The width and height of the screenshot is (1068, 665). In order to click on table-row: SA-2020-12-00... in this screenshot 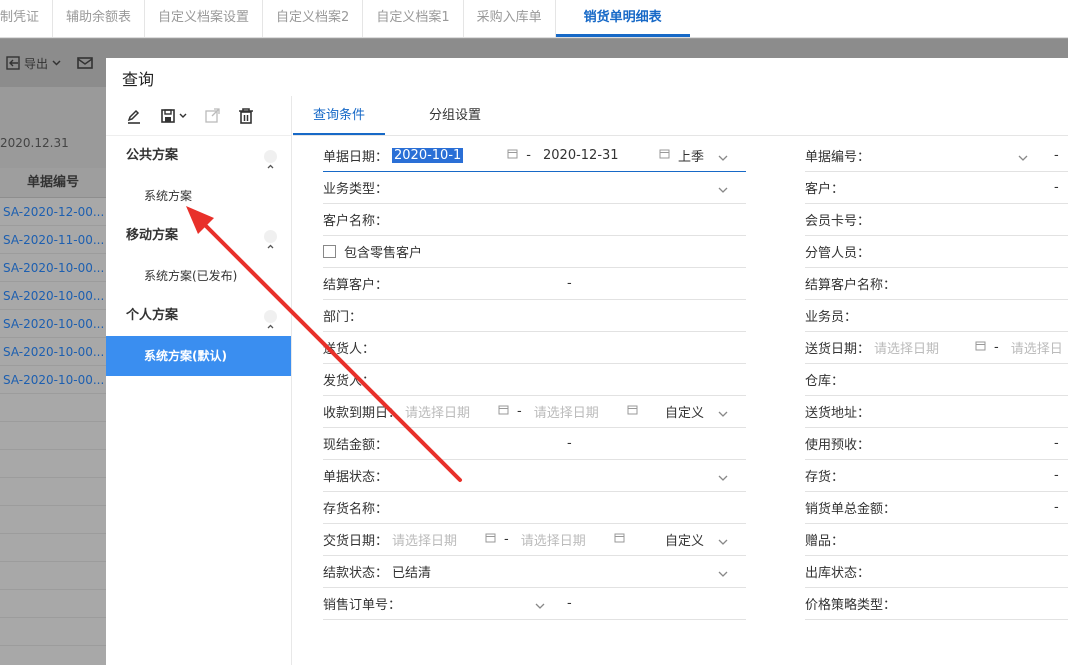, I will do `click(53, 212)`.